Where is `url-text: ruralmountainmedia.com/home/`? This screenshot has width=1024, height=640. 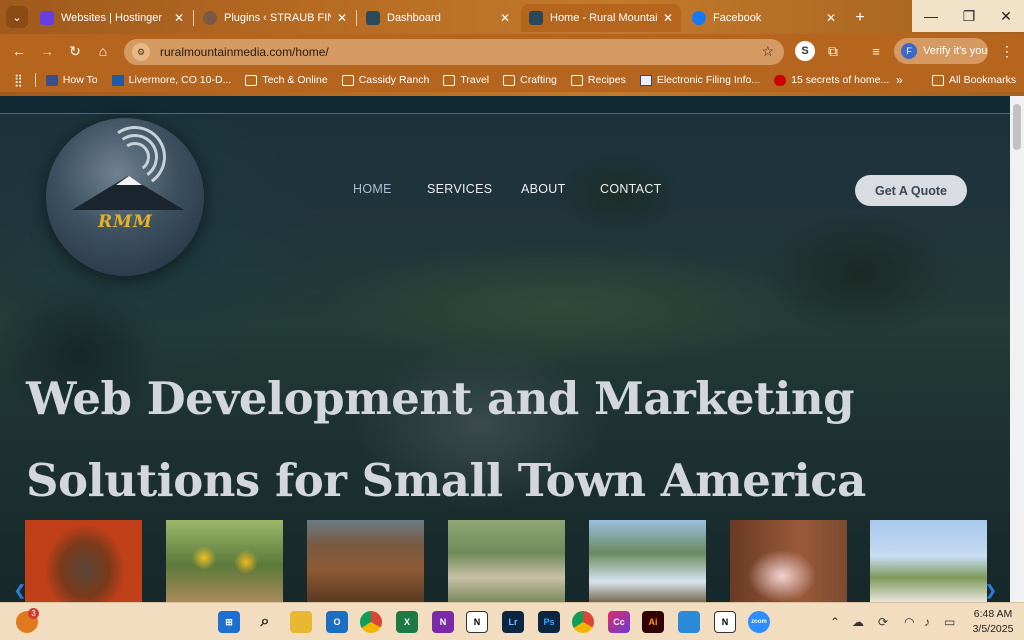
url-text: ruralmountainmedia.com/home/ is located at coordinates (244, 52).